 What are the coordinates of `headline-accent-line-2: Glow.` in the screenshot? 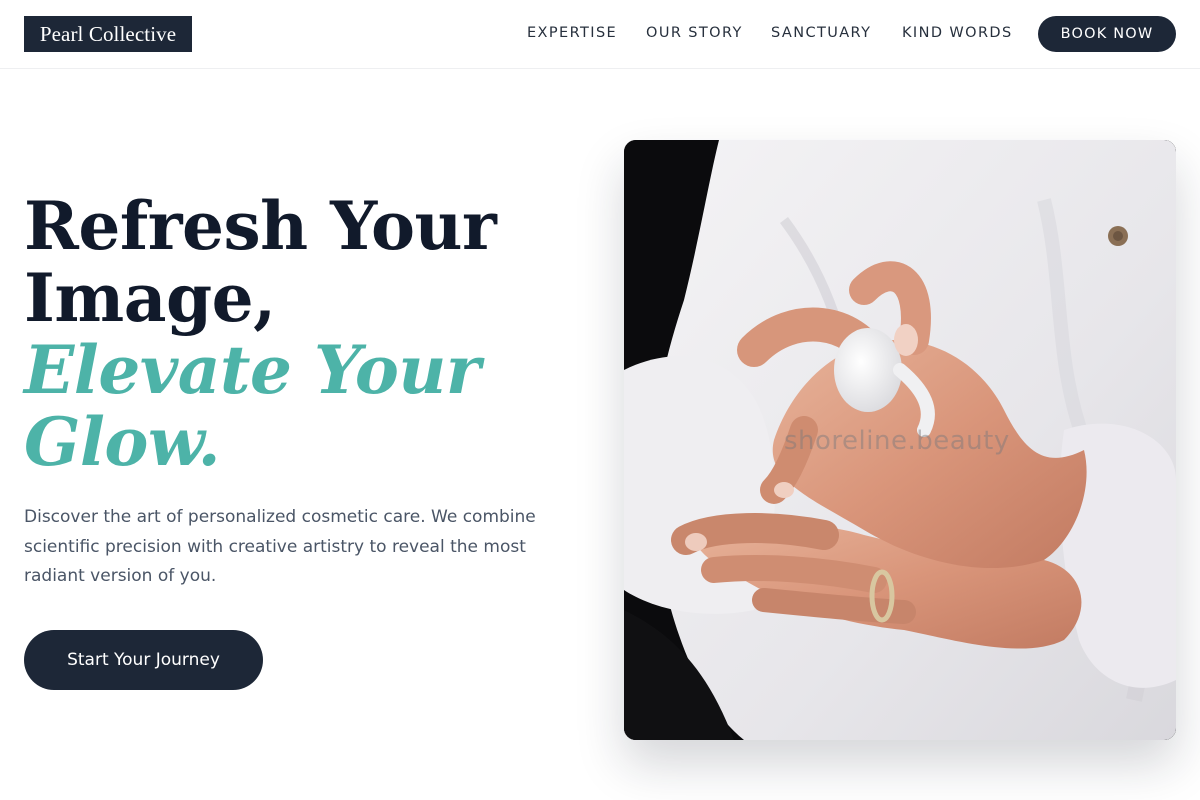 It's located at (122, 442).